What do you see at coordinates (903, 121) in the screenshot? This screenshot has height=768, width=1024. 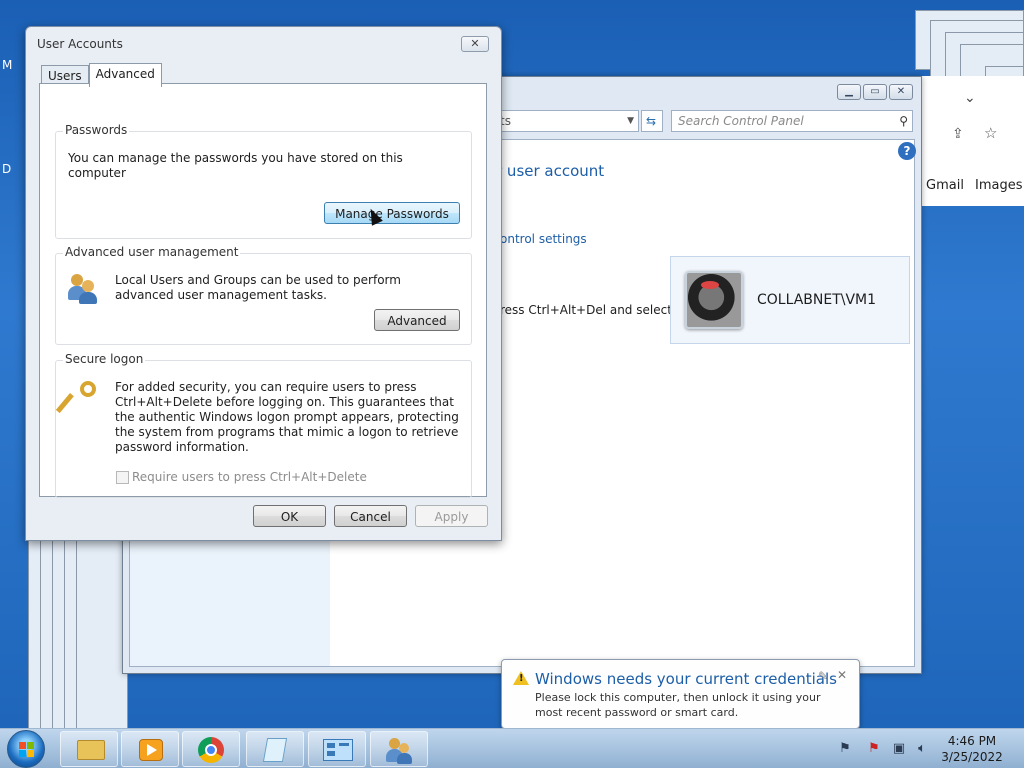 I see `search-icon: ⚲` at bounding box center [903, 121].